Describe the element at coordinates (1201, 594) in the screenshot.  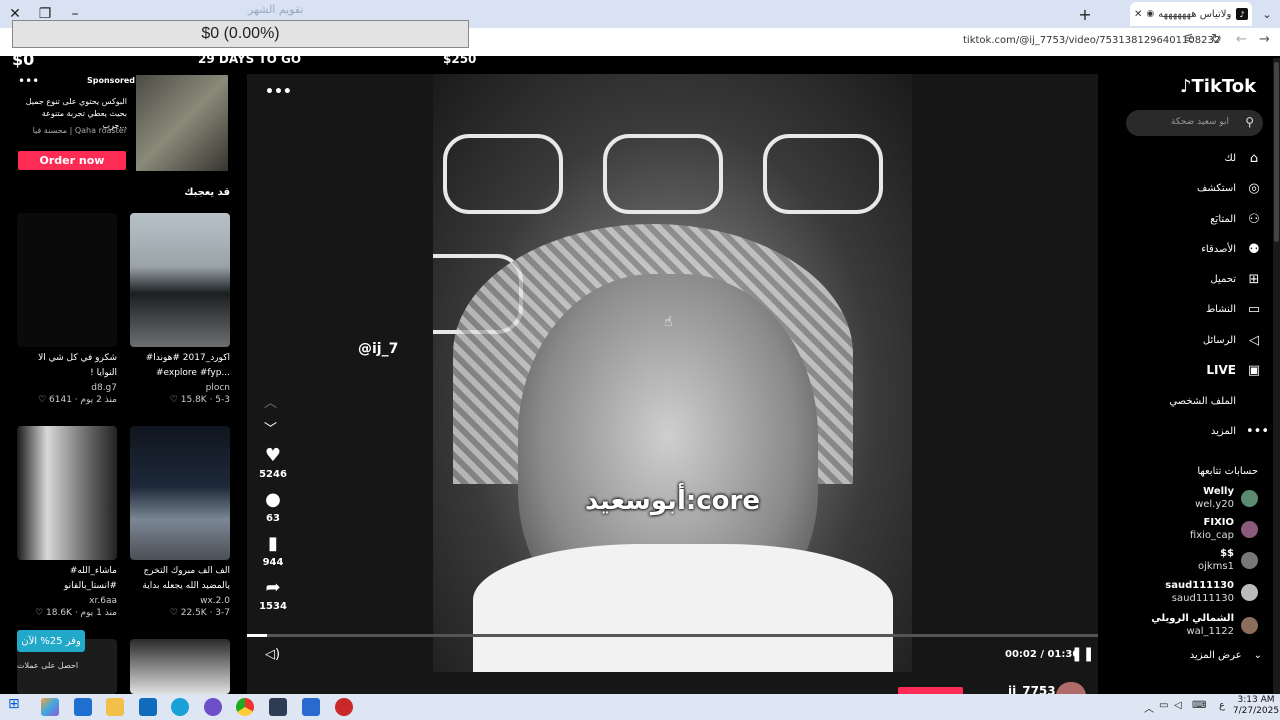
I see `followed-account: saud111130 saud111130` at that location.